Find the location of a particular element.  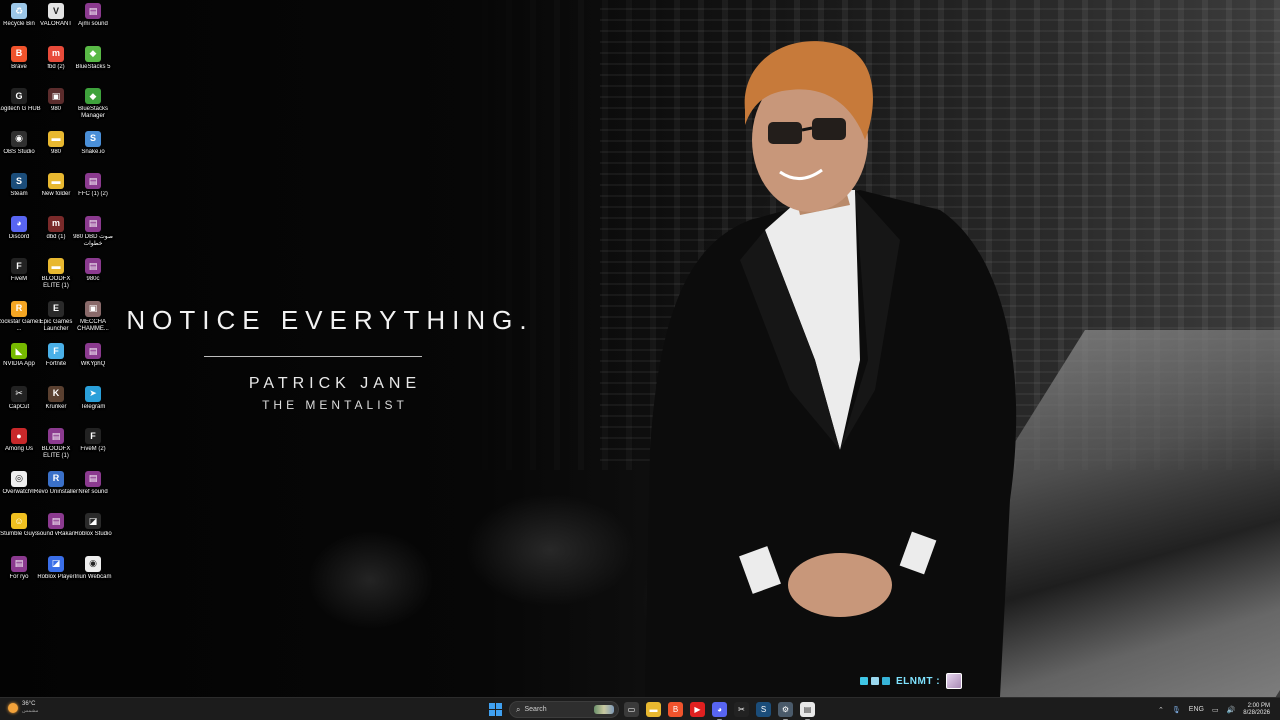

desktop-icon-label: Iriun Webcam is located at coordinates (93, 576).